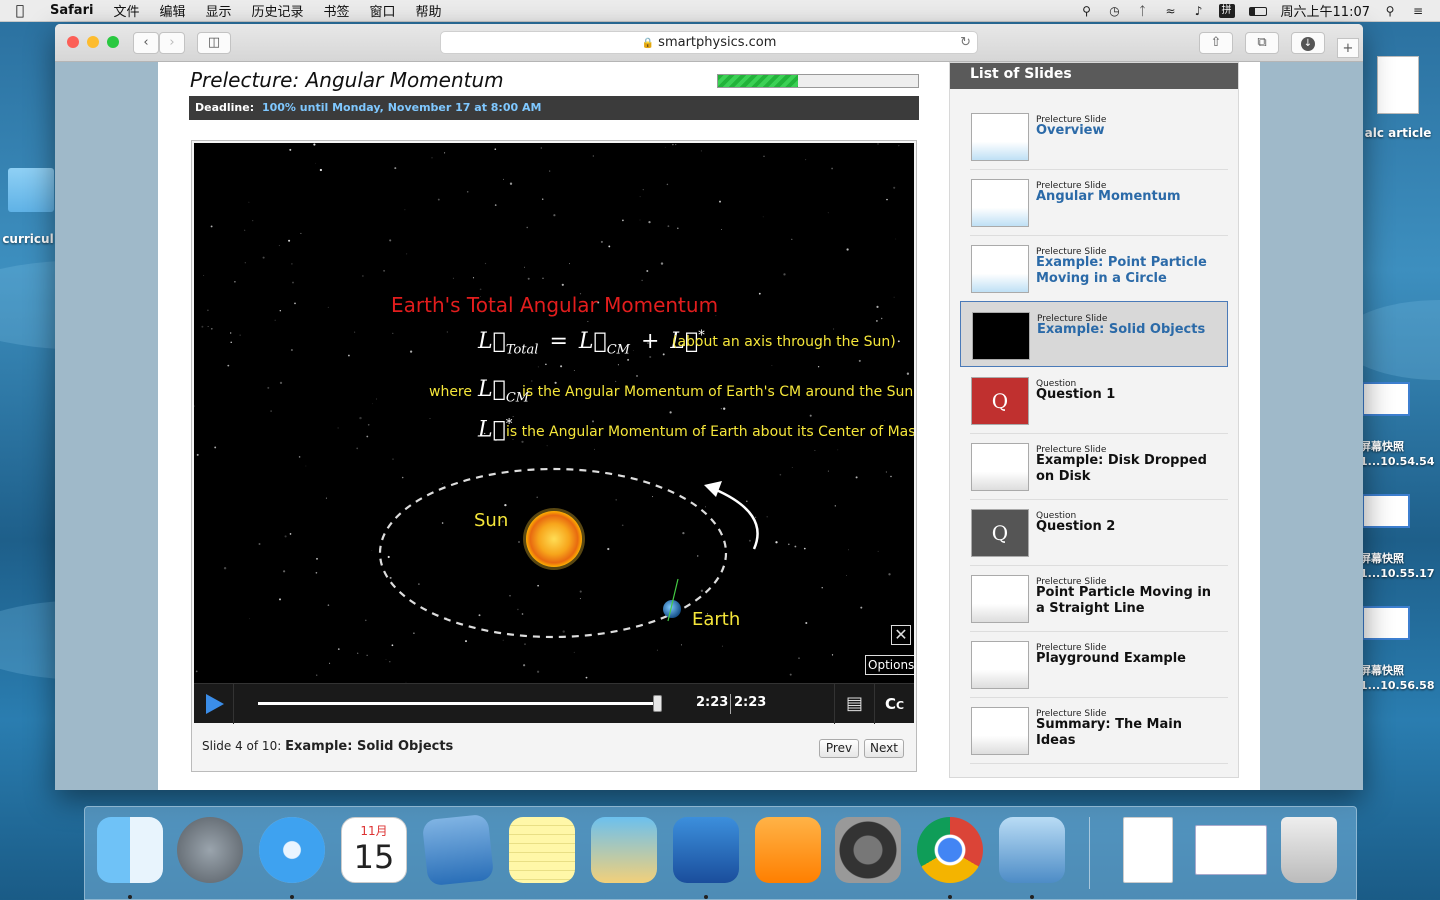 The image size is (1440, 900). I want to click on close-overlay-icon: ✕, so click(901, 635).